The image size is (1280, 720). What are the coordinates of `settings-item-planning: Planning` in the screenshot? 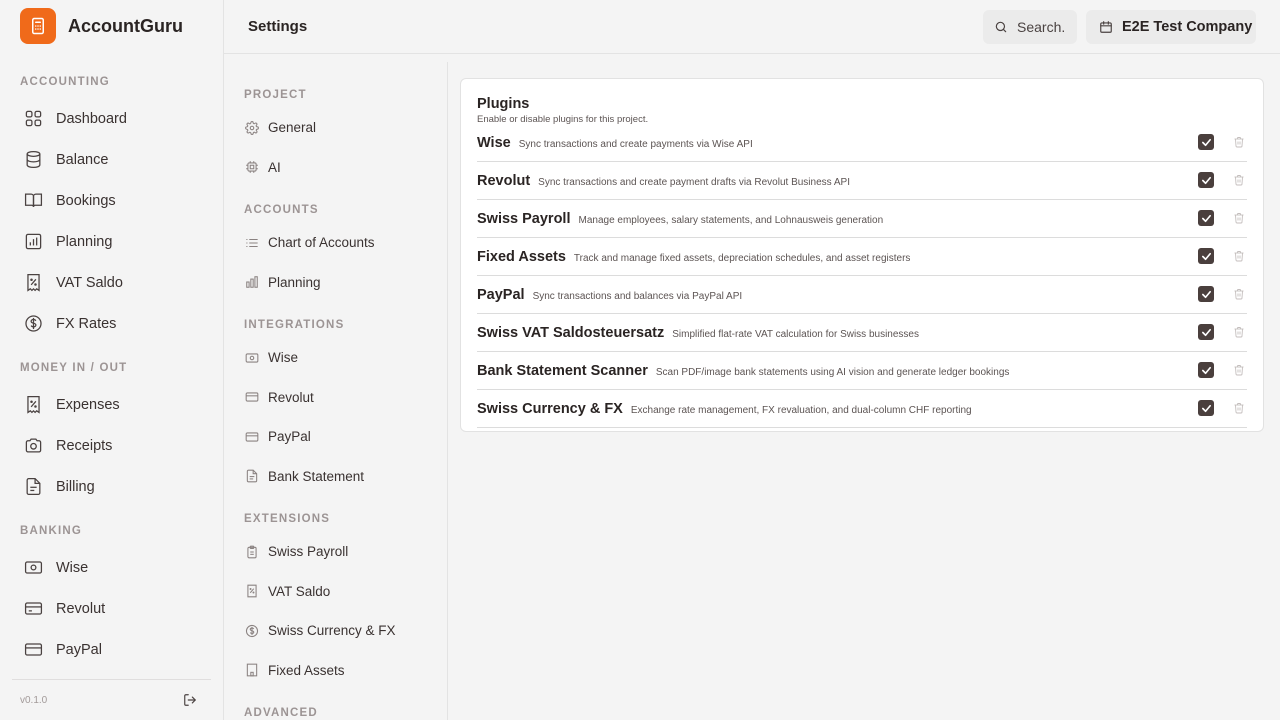 It's located at (335, 283).